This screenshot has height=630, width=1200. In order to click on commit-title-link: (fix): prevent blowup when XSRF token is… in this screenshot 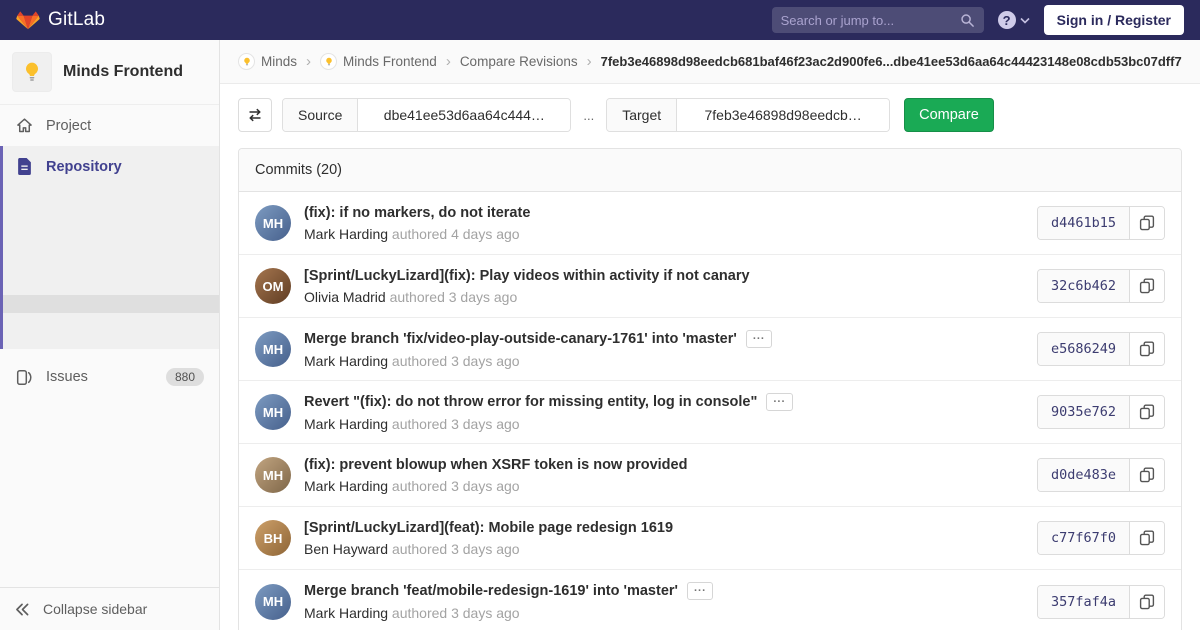, I will do `click(495, 465)`.